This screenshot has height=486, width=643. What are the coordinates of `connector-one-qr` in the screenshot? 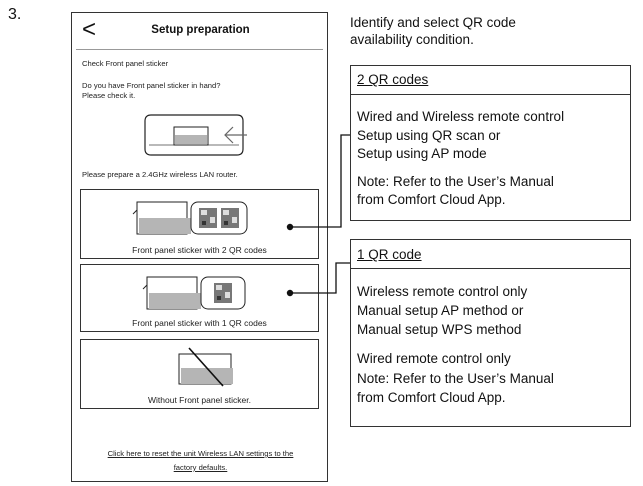 It's located at (318, 279).